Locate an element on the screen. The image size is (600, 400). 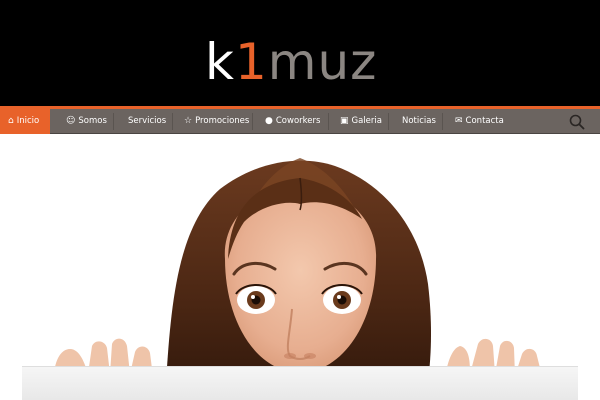
nav-item-galeria: ▣ Galeria is located at coordinates (361, 121).